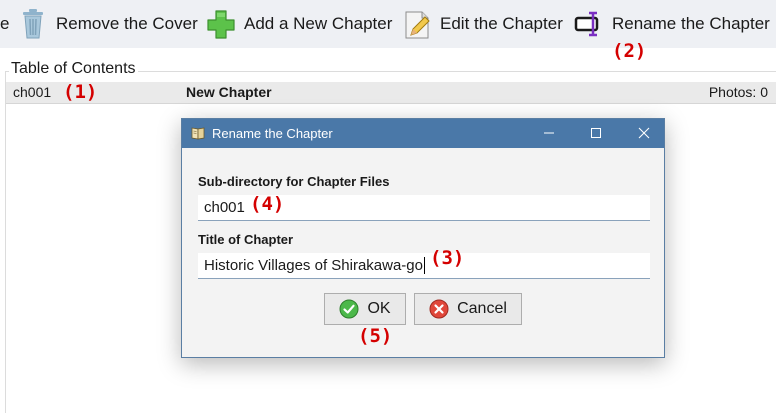 The height and width of the screenshot is (413, 776). What do you see at coordinates (221, 24) in the screenshot?
I see `green-plus-icon` at bounding box center [221, 24].